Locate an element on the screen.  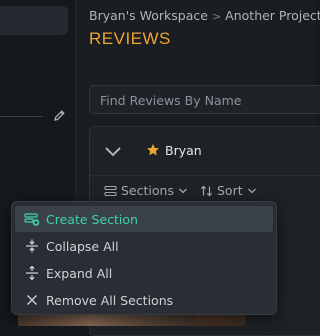
sections-label: Sections is located at coordinates (147, 190).